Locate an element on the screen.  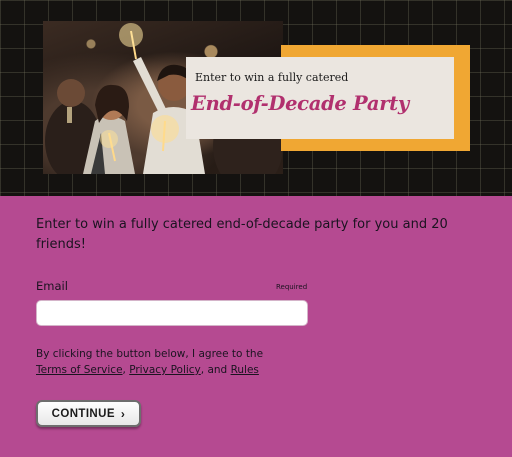
terms-of-service-link: Terms of Service is located at coordinates (79, 370).